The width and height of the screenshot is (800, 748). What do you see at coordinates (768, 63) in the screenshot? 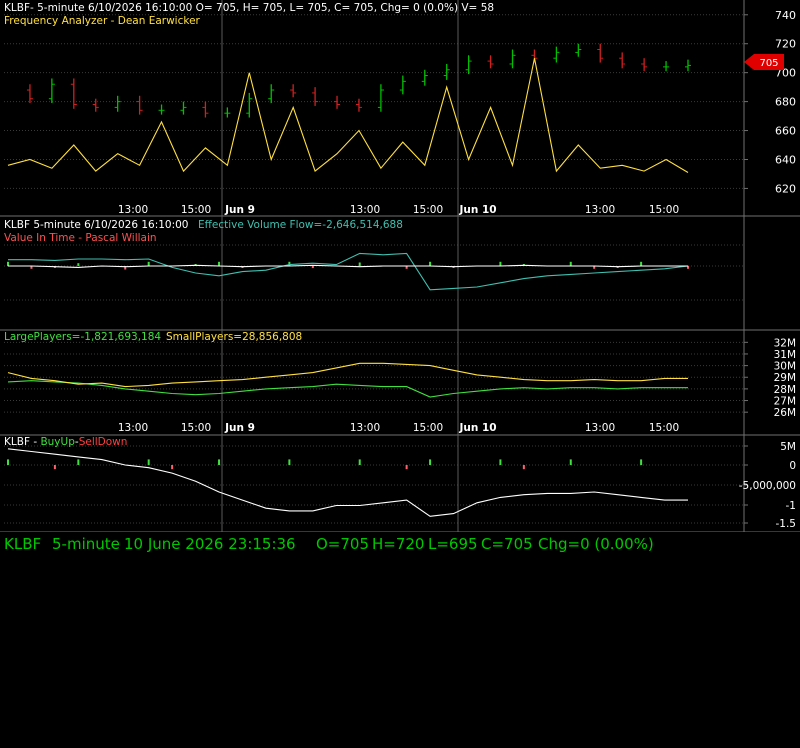
I see `last-price-value: 705` at bounding box center [768, 63].